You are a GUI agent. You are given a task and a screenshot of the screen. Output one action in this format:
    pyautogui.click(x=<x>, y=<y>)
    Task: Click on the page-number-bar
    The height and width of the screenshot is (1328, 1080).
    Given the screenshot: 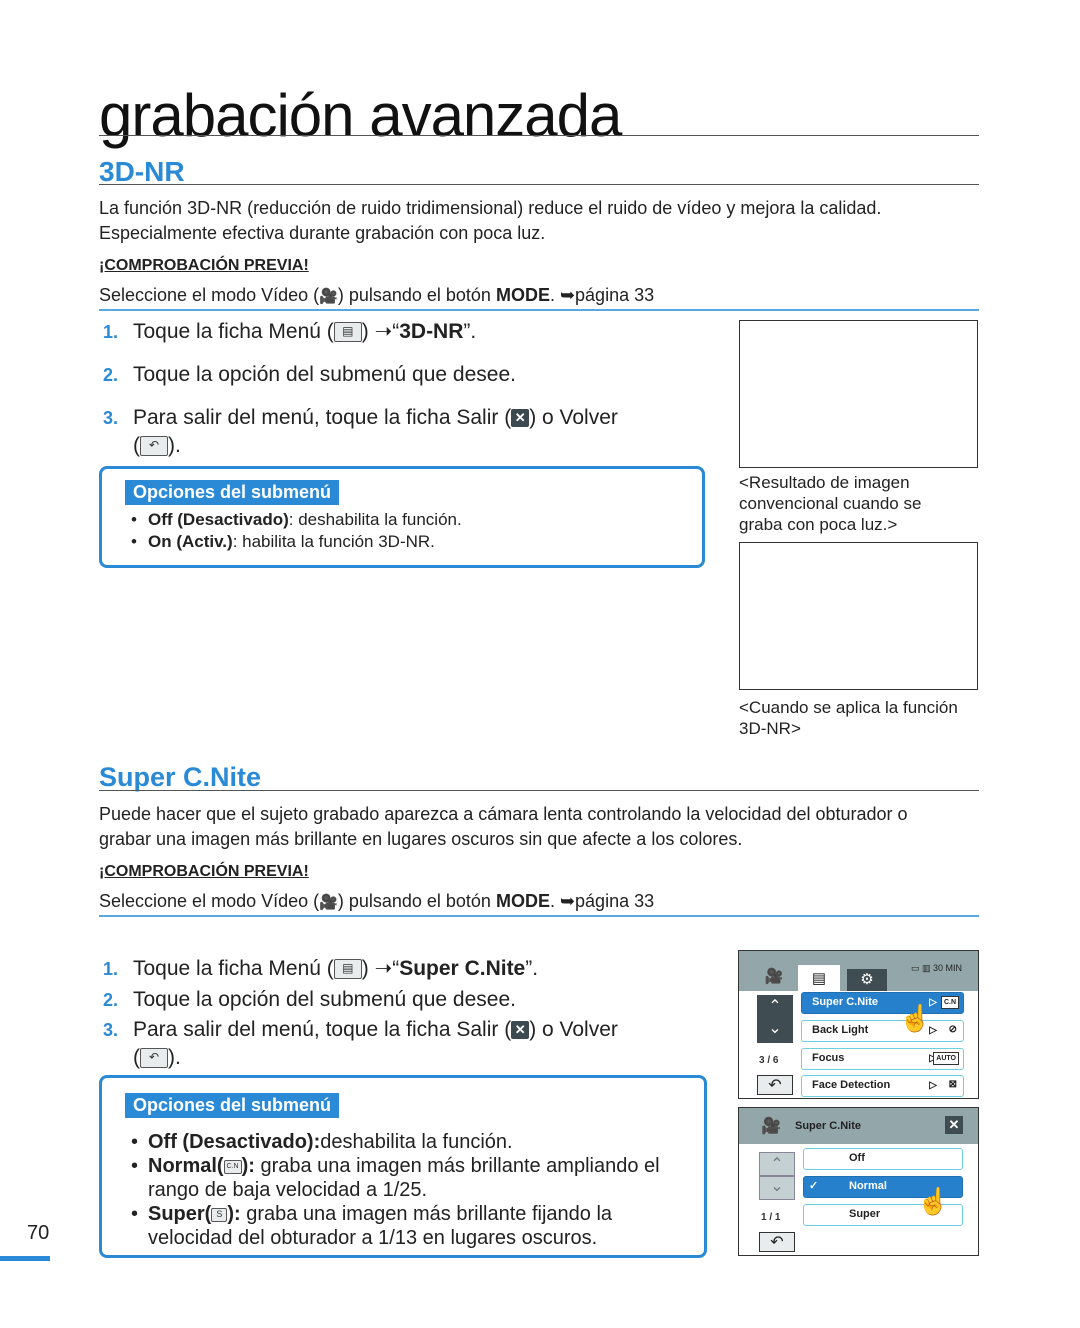 What is the action you would take?
    pyautogui.click(x=25, y=1258)
    